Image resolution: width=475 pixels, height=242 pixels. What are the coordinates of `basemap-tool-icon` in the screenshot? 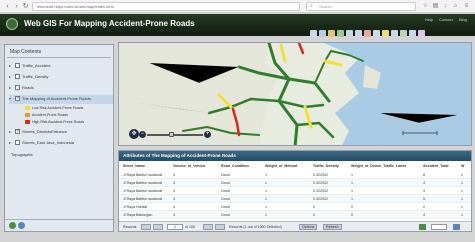 It's located at (421, 33).